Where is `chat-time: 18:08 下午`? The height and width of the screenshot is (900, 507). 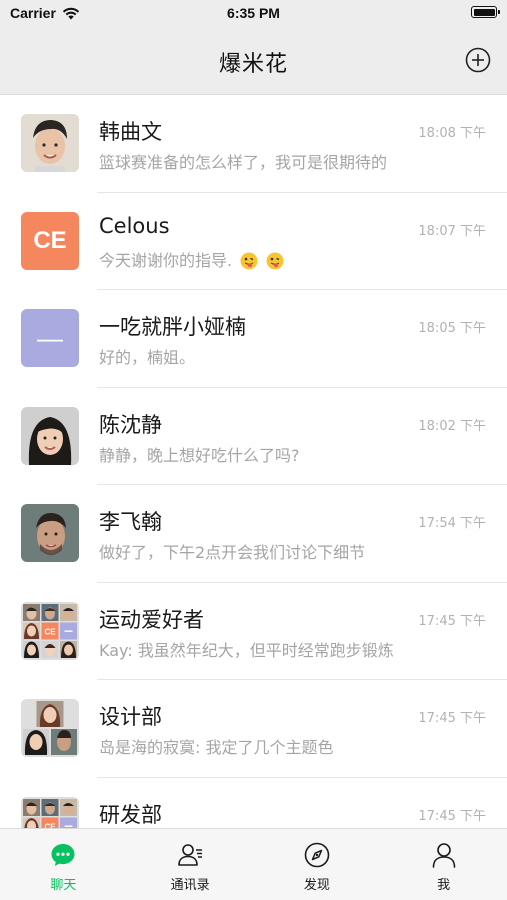 chat-time: 18:08 下午 is located at coordinates (452, 133).